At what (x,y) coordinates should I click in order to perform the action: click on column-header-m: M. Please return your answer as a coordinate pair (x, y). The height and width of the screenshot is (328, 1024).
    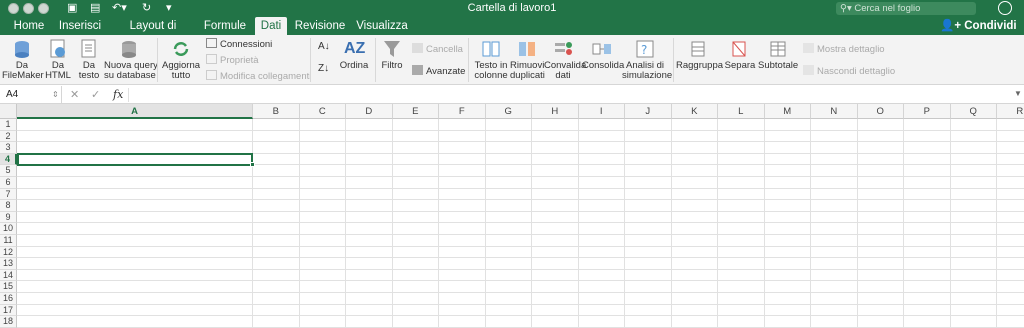
    Looking at the image, I should click on (787, 111).